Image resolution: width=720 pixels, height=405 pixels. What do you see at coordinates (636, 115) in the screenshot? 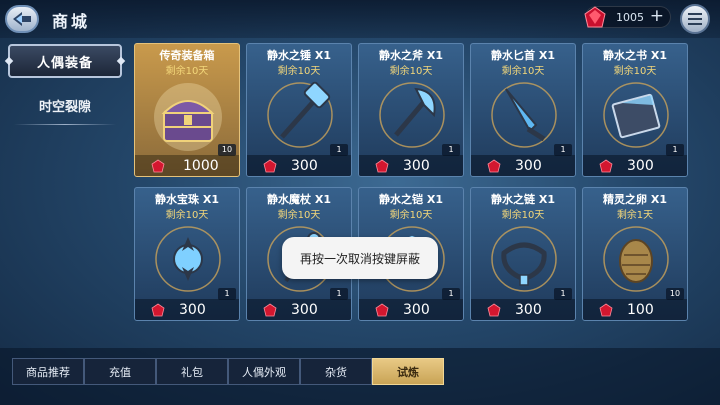
I see `book-icon` at bounding box center [636, 115].